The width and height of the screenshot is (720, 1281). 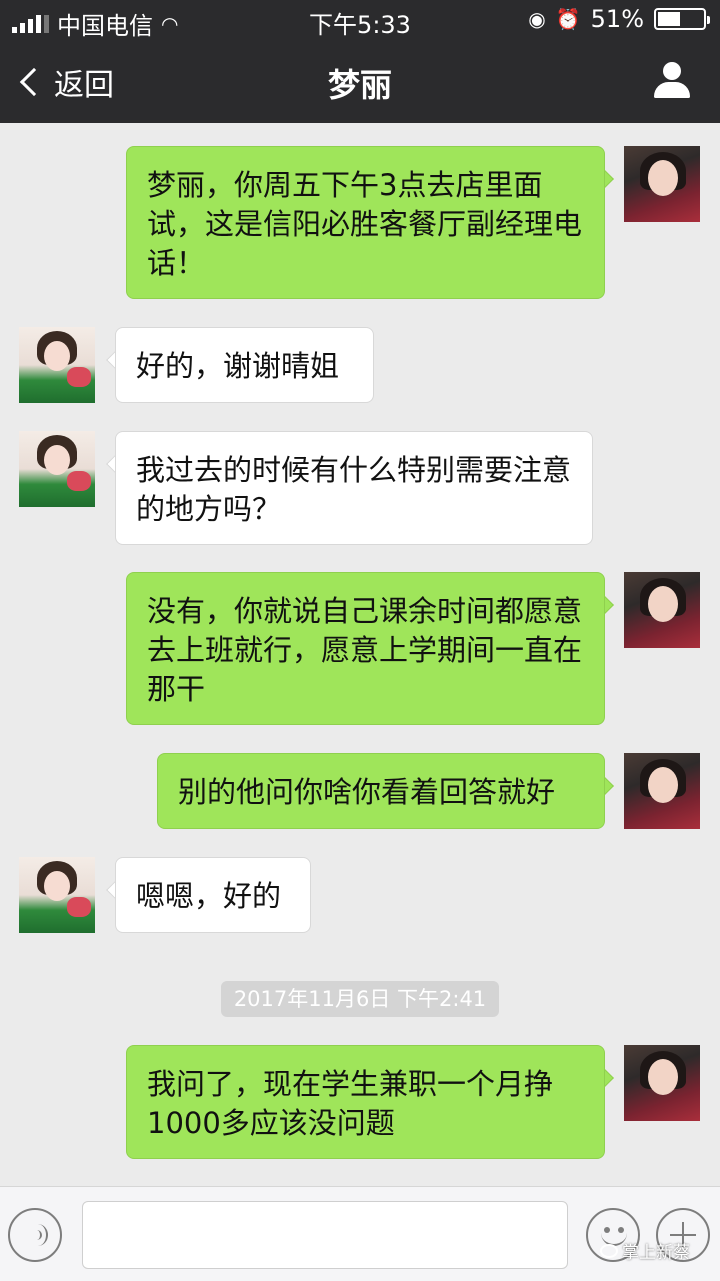 What do you see at coordinates (682, 19) in the screenshot?
I see `battery-icon` at bounding box center [682, 19].